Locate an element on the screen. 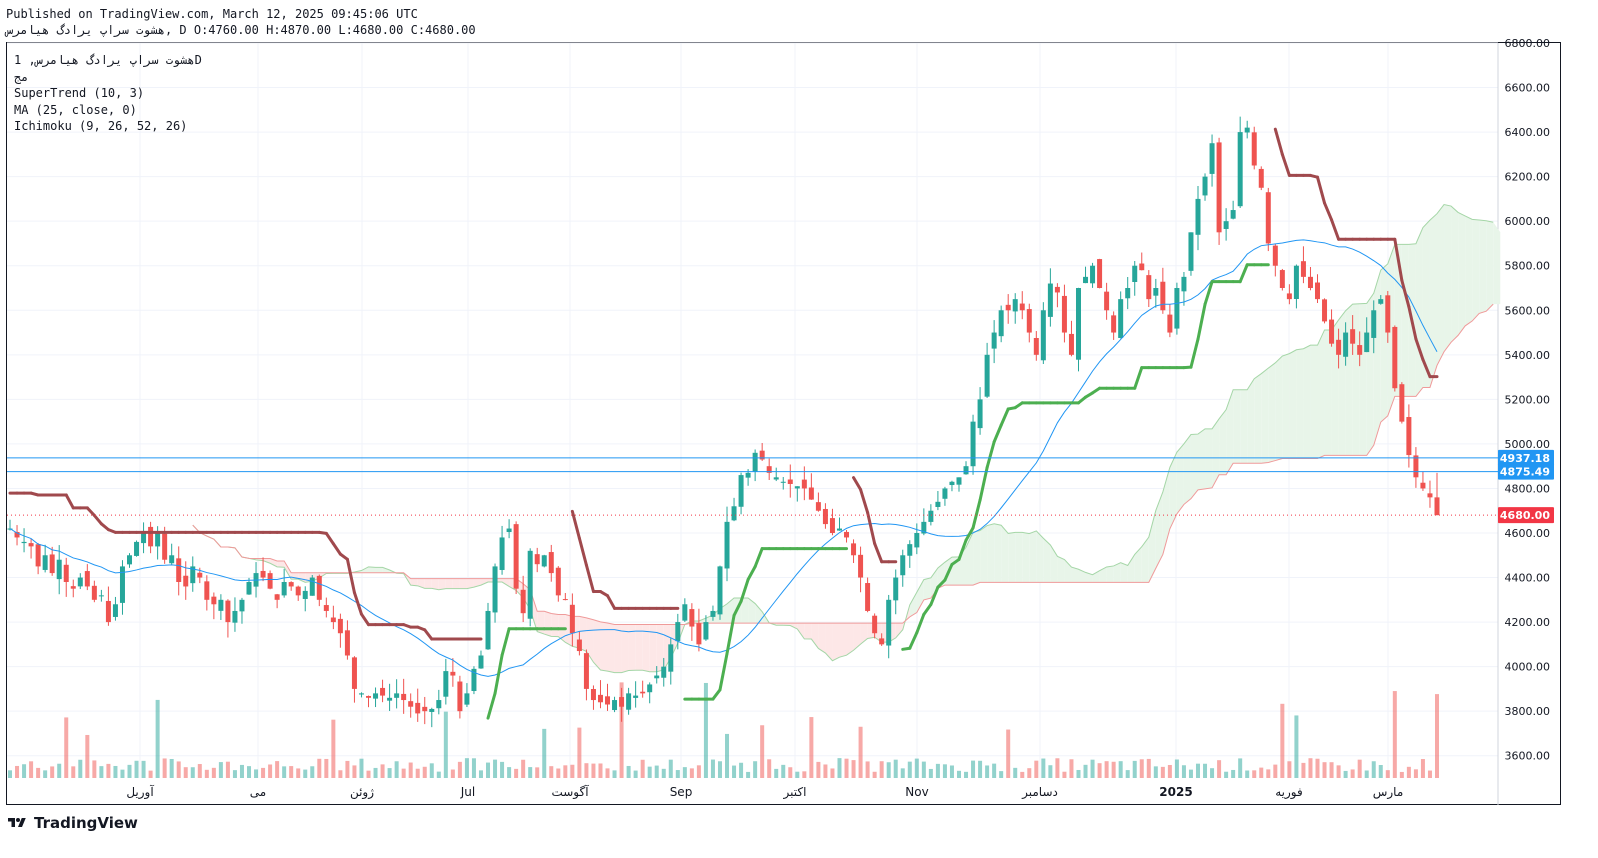  legend-supertrend: SuperTrend (10, 3) is located at coordinates (108, 93).